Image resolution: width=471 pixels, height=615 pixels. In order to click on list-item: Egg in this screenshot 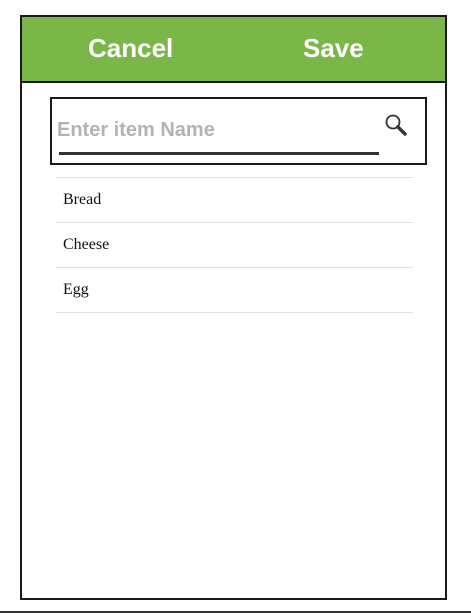, I will do `click(234, 290)`.